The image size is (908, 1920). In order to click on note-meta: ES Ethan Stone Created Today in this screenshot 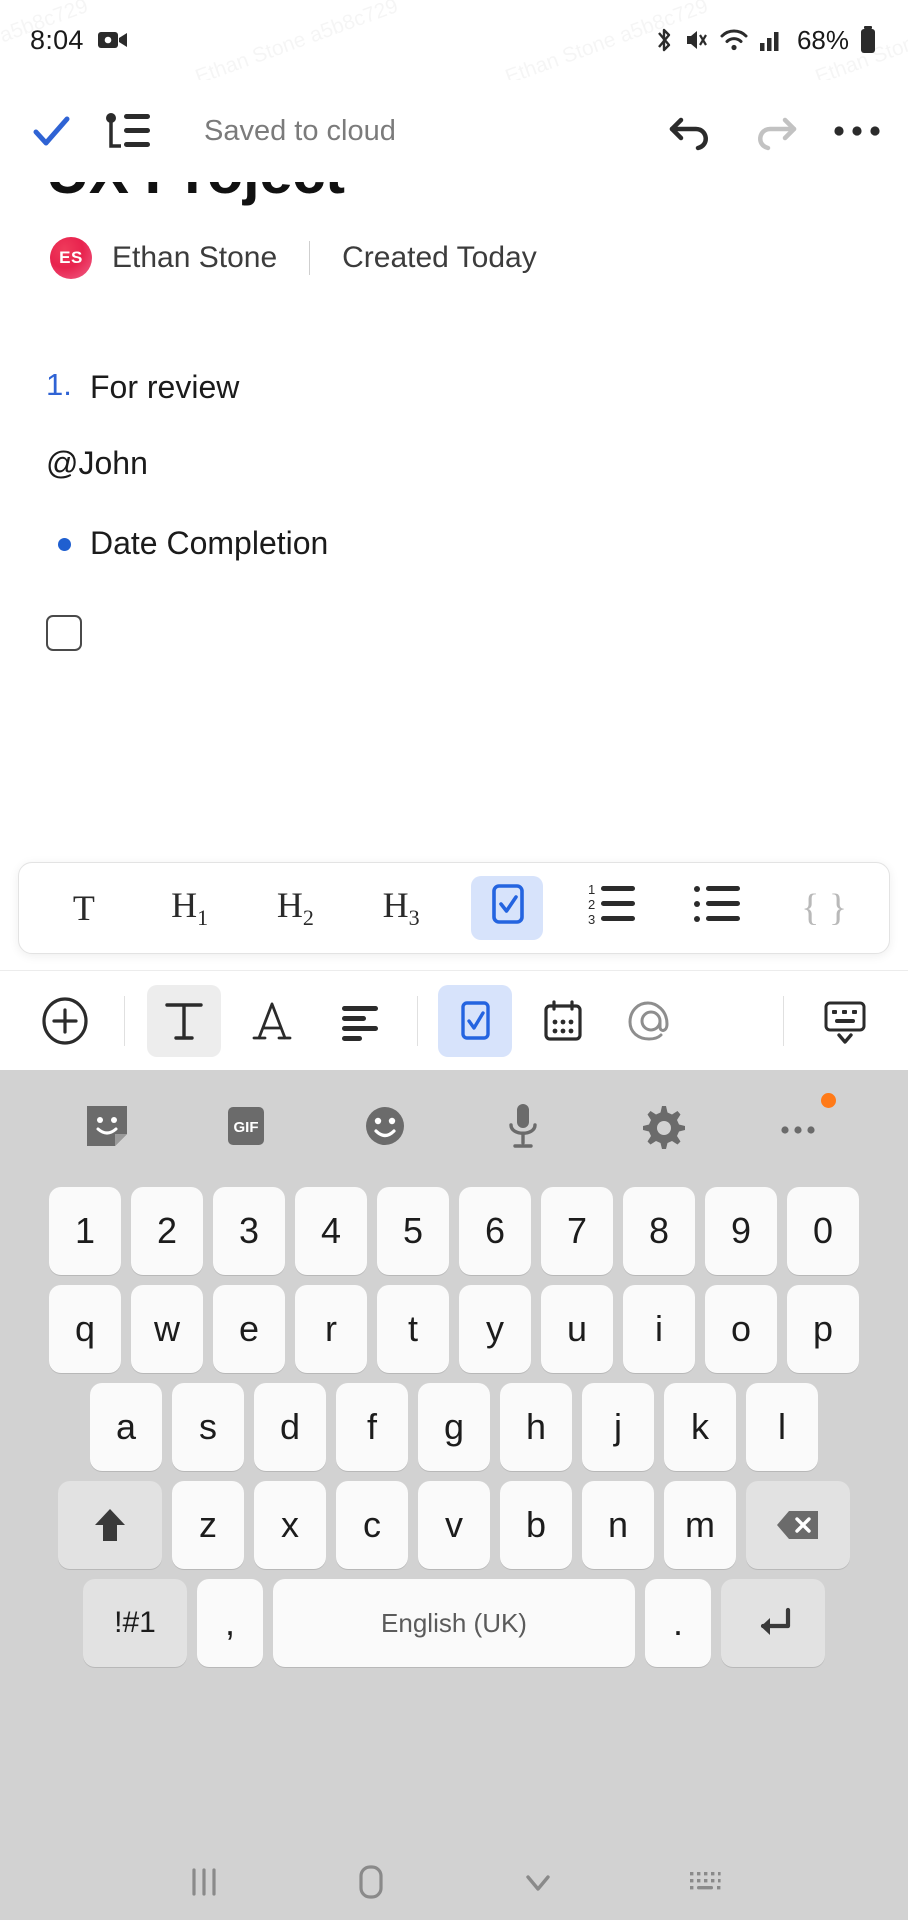, I will do `click(293, 258)`.